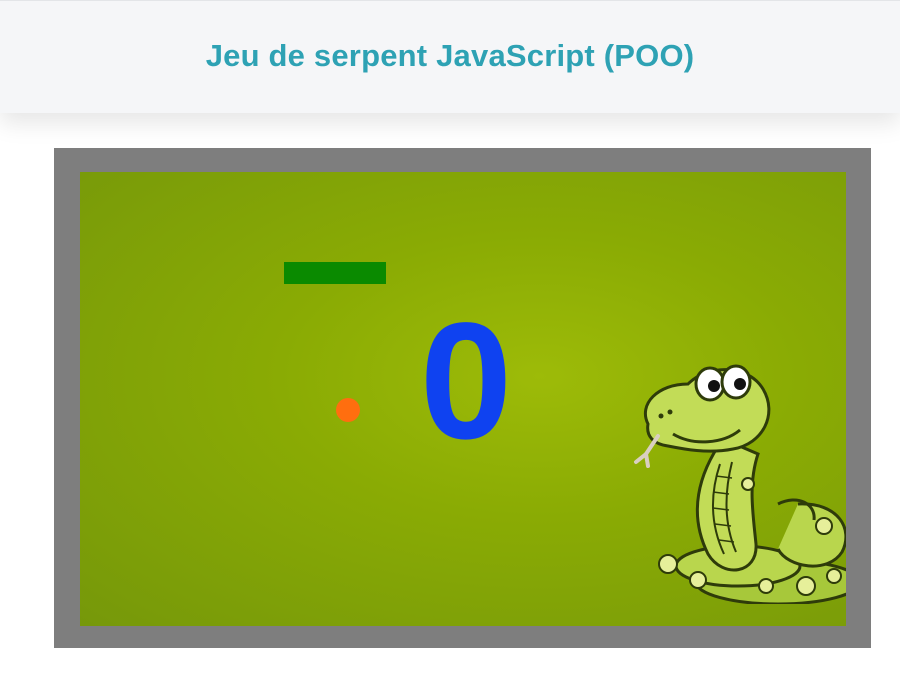 The image size is (900, 700). I want to click on food-apple, so click(348, 410).